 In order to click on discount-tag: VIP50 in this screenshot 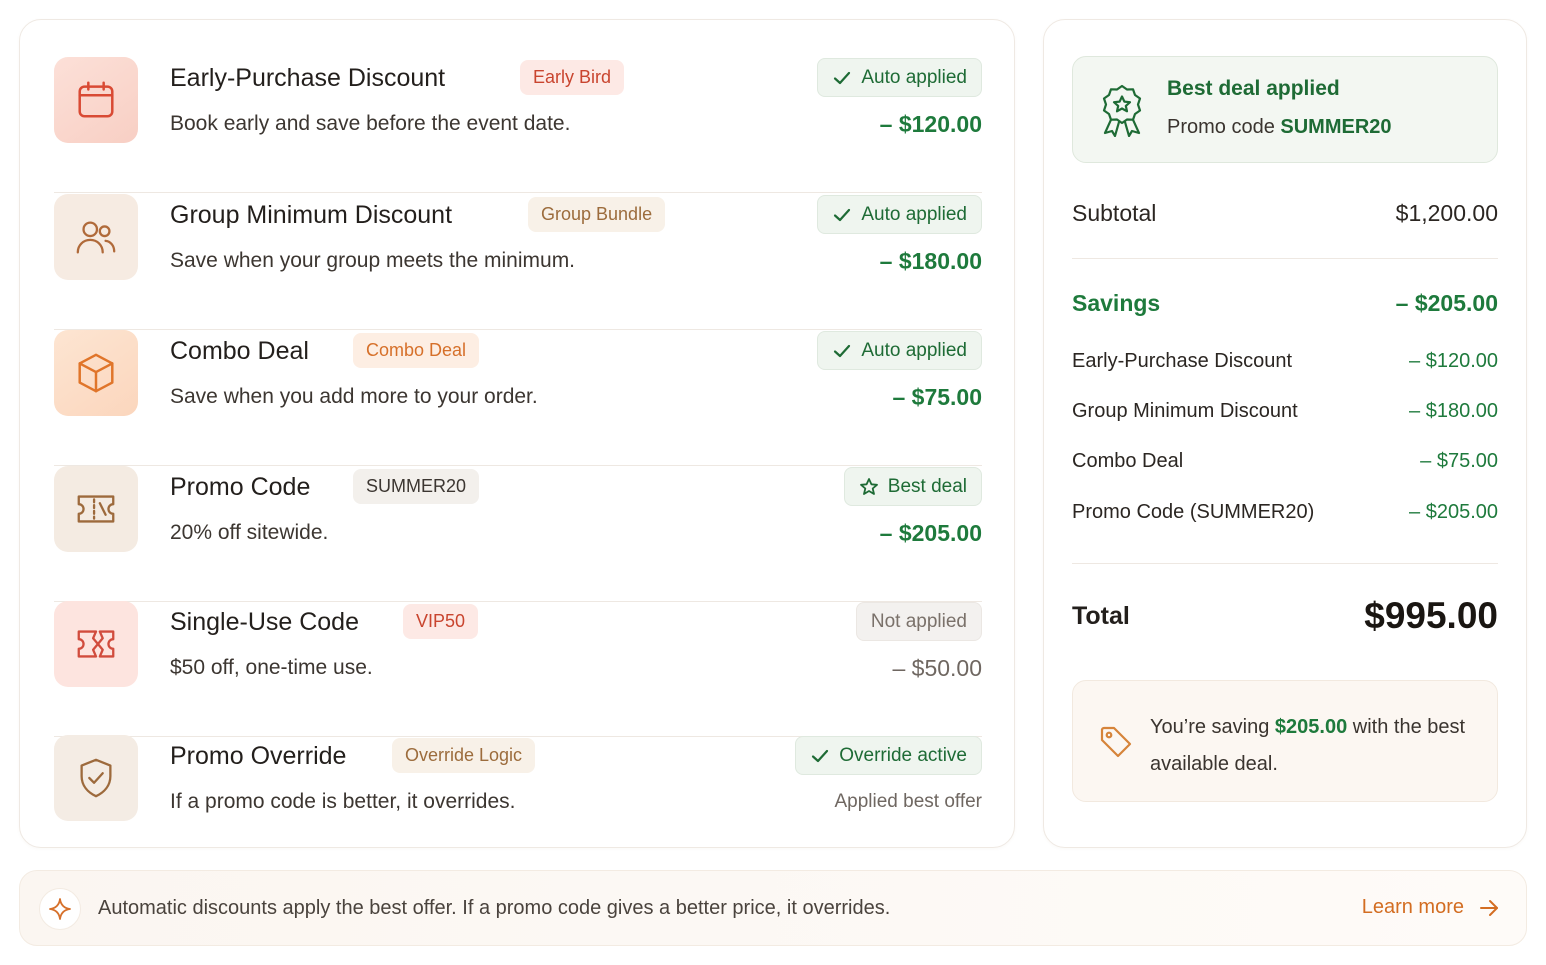, I will do `click(441, 621)`.